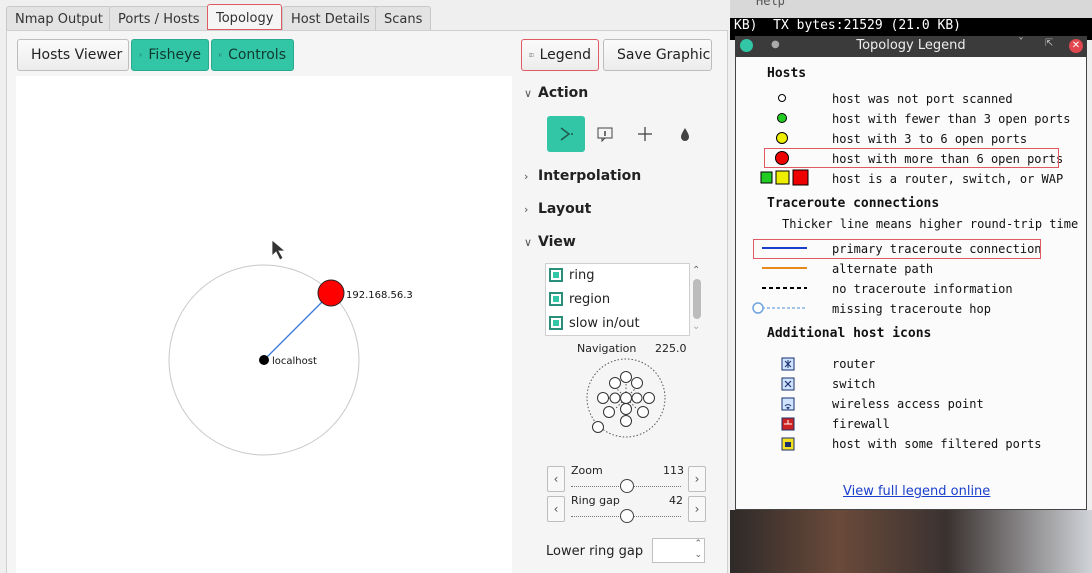 Image resolution: width=1092 pixels, height=573 pixels. Describe the element at coordinates (782, 177) in the screenshot. I see `router-yellow-symbol` at that location.